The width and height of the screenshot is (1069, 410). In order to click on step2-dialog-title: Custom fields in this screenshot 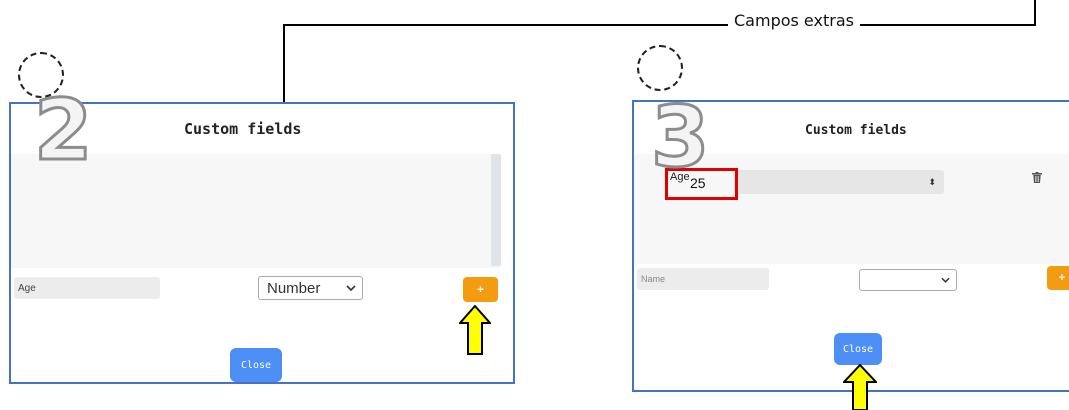, I will do `click(243, 129)`.